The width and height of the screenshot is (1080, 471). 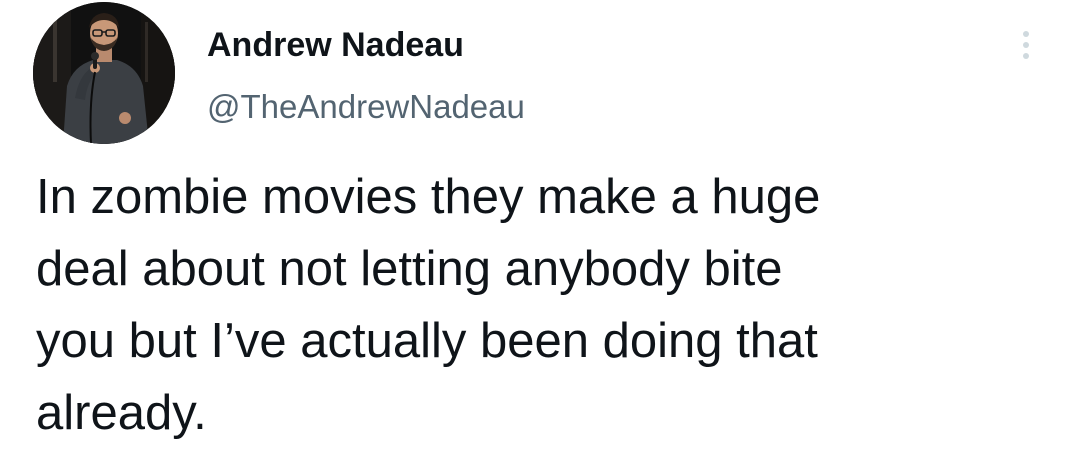 I want to click on author-handle: @TheAndrewNadeau, so click(x=366, y=107).